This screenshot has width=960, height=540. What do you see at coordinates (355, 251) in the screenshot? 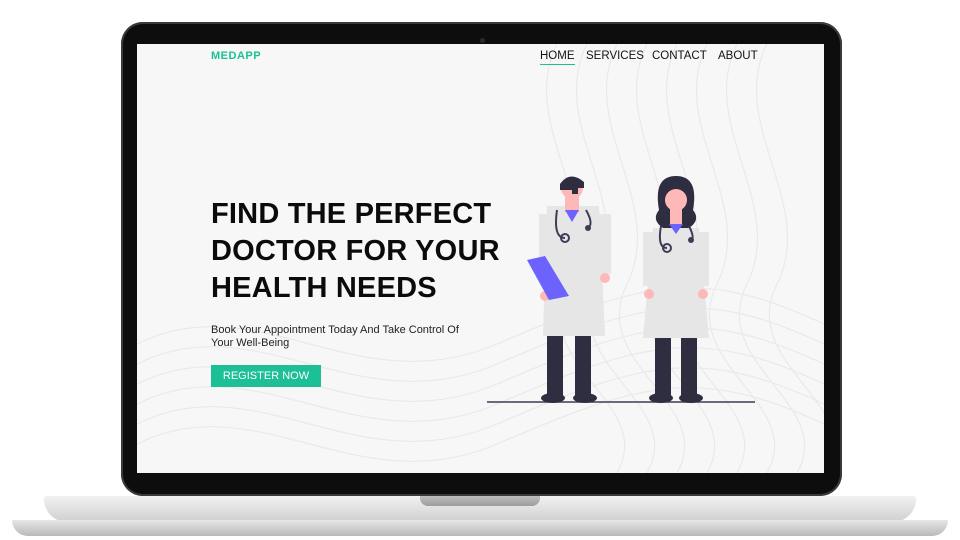
I see `hero-headline-line-2: DOCTOR FOR YOUR` at bounding box center [355, 251].